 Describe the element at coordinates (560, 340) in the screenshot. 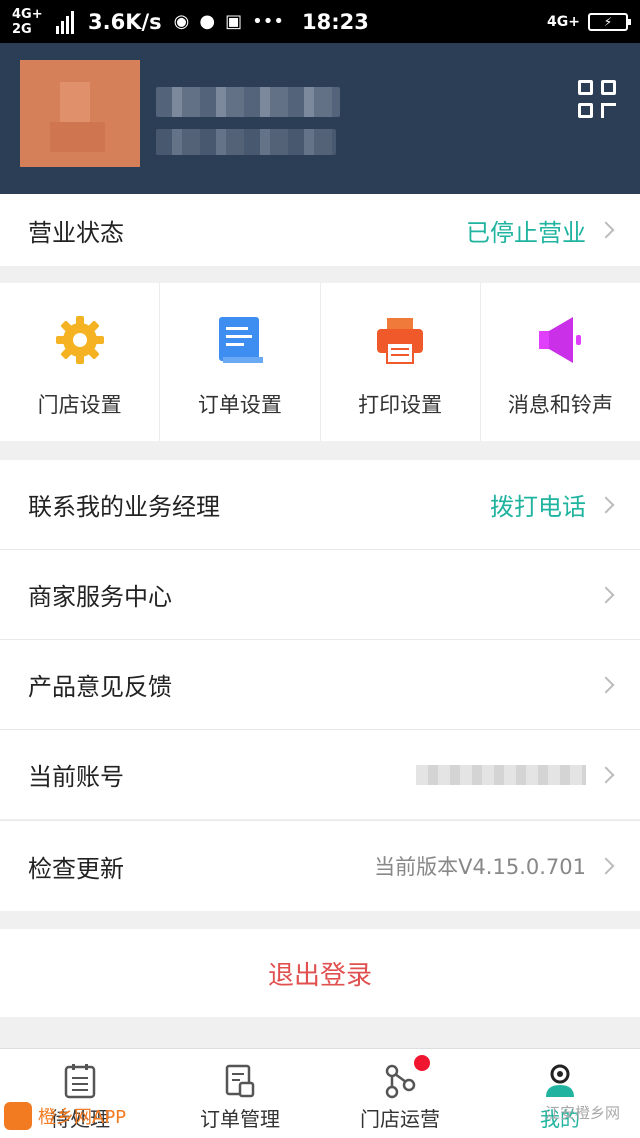

I see `speaker-icon` at that location.